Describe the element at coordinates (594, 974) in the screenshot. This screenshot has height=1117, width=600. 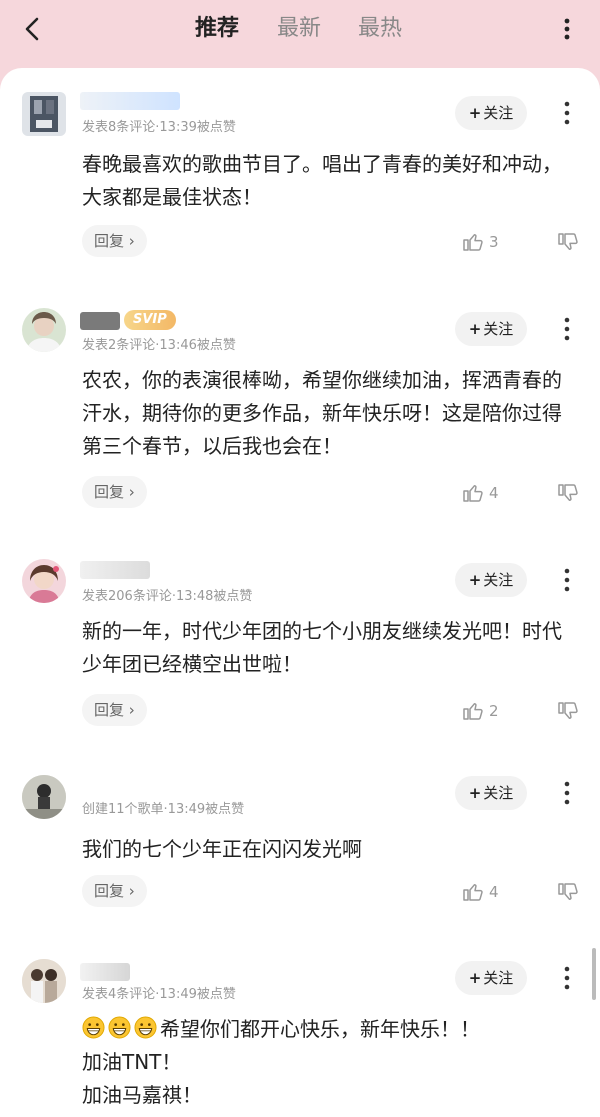
I see `scrollbar` at that location.